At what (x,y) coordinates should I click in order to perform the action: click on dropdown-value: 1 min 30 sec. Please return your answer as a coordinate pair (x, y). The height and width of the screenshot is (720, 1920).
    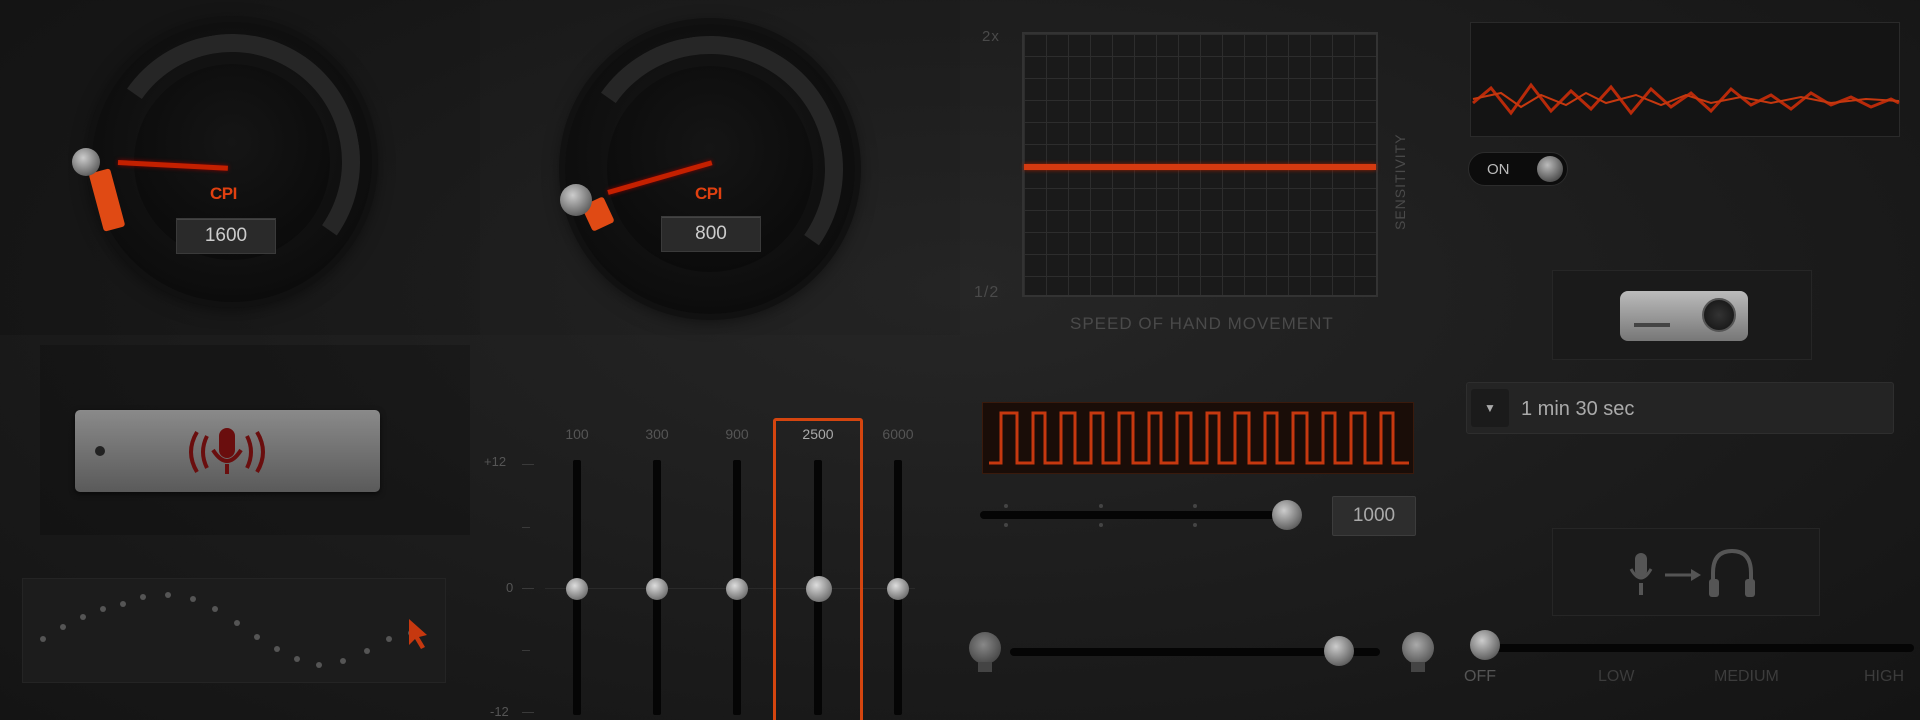
    Looking at the image, I should click on (1578, 409).